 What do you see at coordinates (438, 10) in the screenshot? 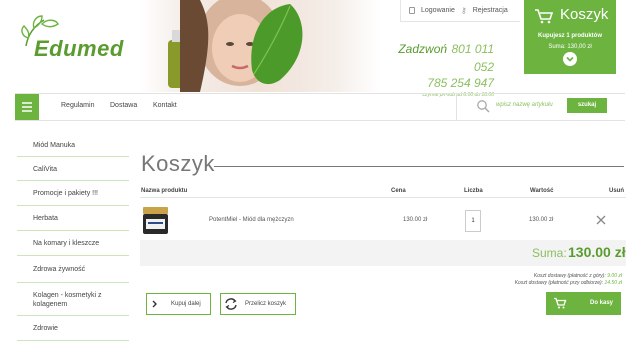
I see `login-link: Logowanie` at bounding box center [438, 10].